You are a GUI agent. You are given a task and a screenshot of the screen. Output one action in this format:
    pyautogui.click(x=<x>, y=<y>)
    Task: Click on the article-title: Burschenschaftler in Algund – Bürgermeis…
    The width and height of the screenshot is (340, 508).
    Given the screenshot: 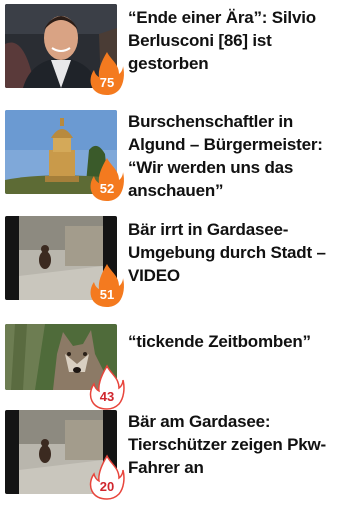 What is the action you would take?
    pyautogui.click(x=231, y=156)
    